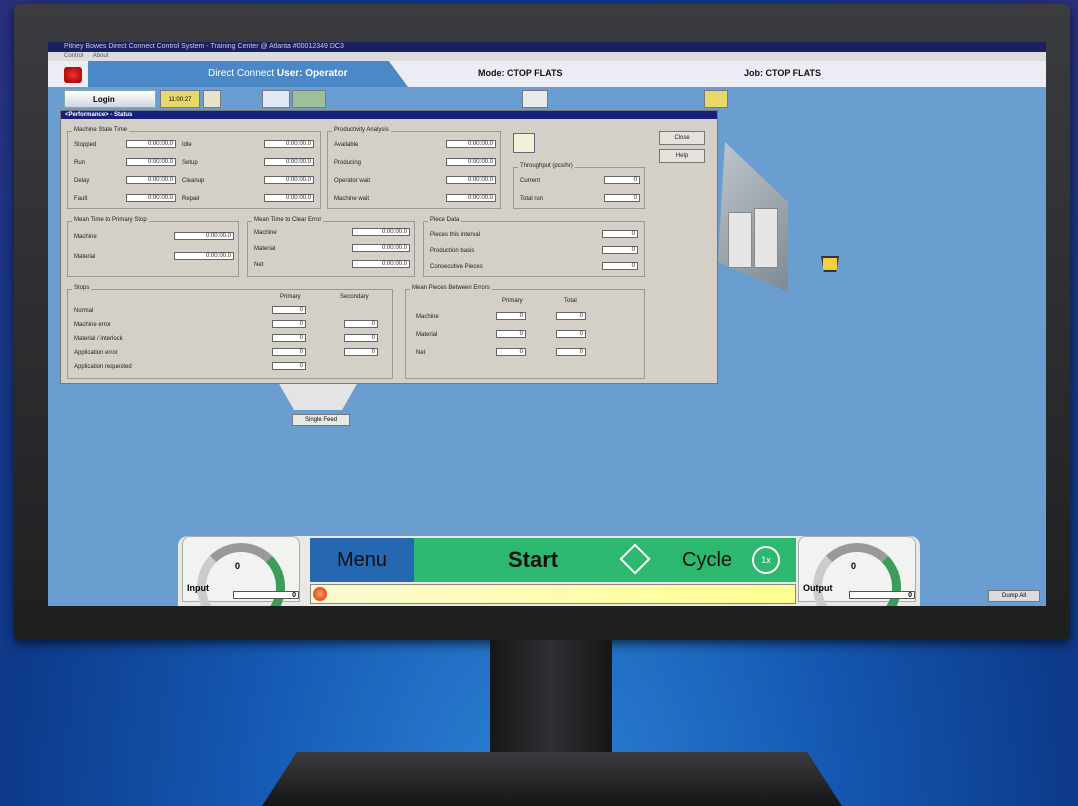 The height and width of the screenshot is (806, 1078). I want to click on label-current: Current, so click(530, 181).